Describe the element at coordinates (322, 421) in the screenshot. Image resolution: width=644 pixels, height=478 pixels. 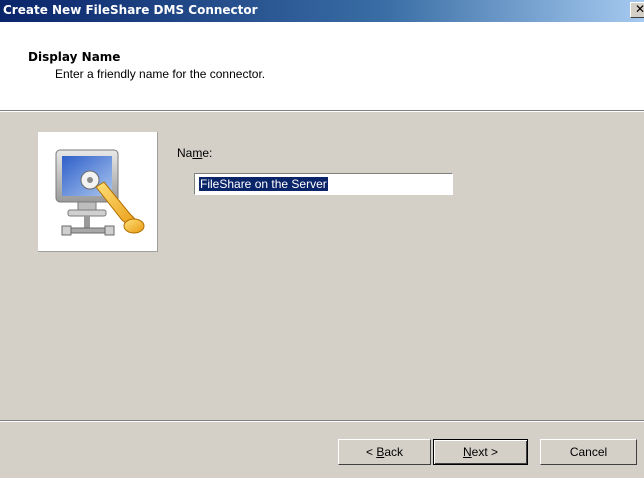
I see `footer-divider` at that location.